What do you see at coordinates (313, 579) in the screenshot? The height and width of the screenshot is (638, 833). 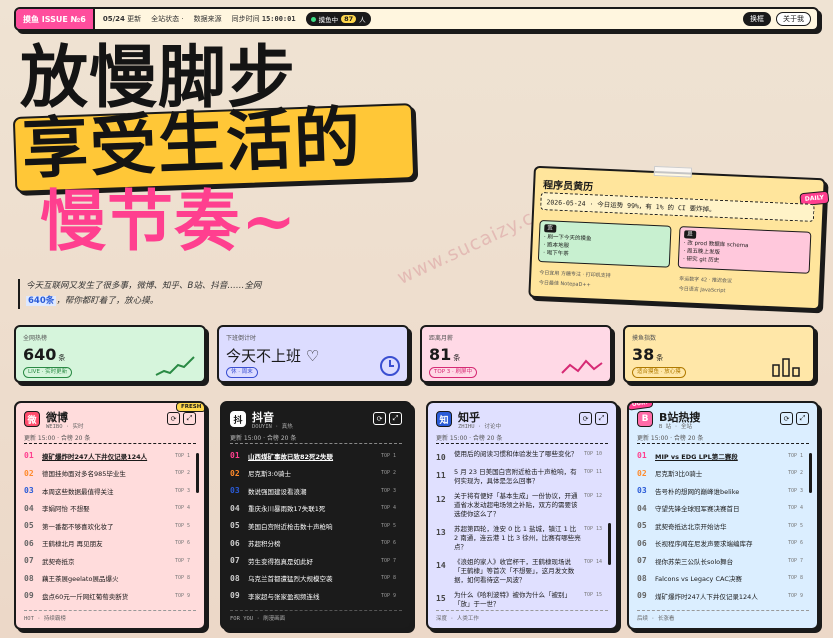 I see `list-item: 08 乌克兰首都遭猛烈大规模空袭 TOP 8` at bounding box center [313, 579].